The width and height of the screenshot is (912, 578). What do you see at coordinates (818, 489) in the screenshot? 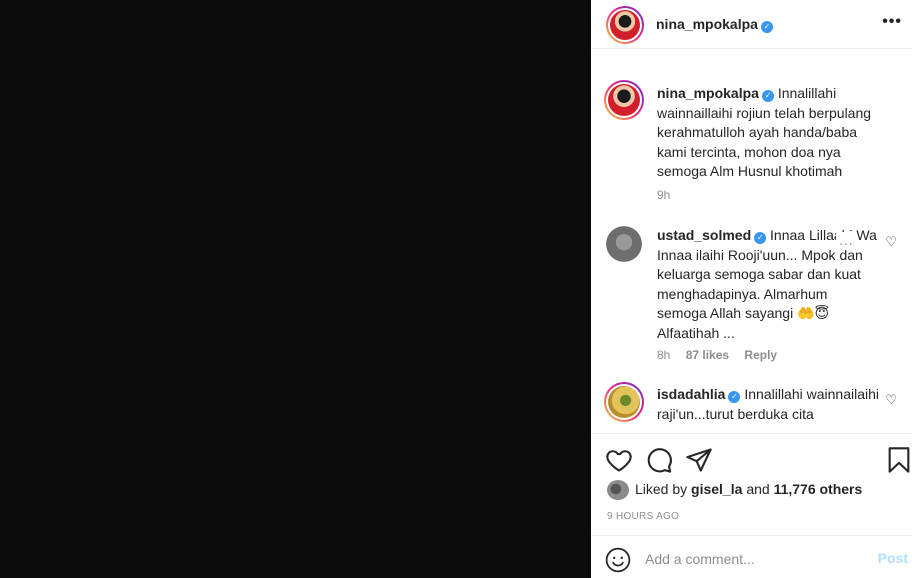
I see `liked-by-others: 11,776 others` at bounding box center [818, 489].